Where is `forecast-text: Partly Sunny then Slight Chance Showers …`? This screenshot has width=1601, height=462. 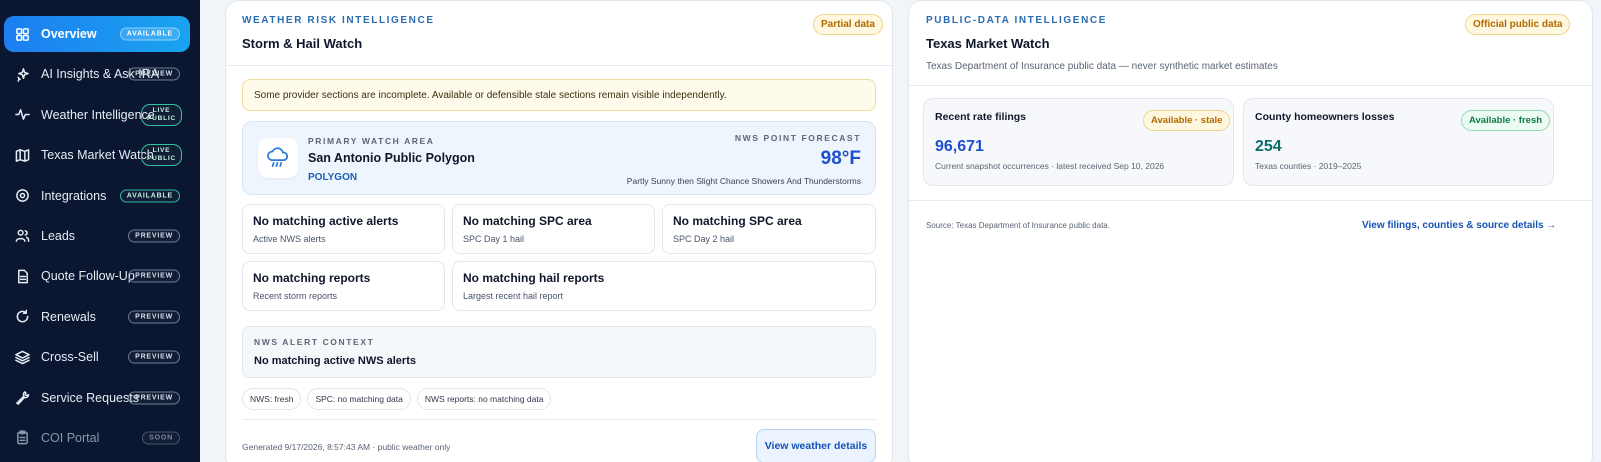
forecast-text: Partly Sunny then Slight Chance Showers … is located at coordinates (743, 181).